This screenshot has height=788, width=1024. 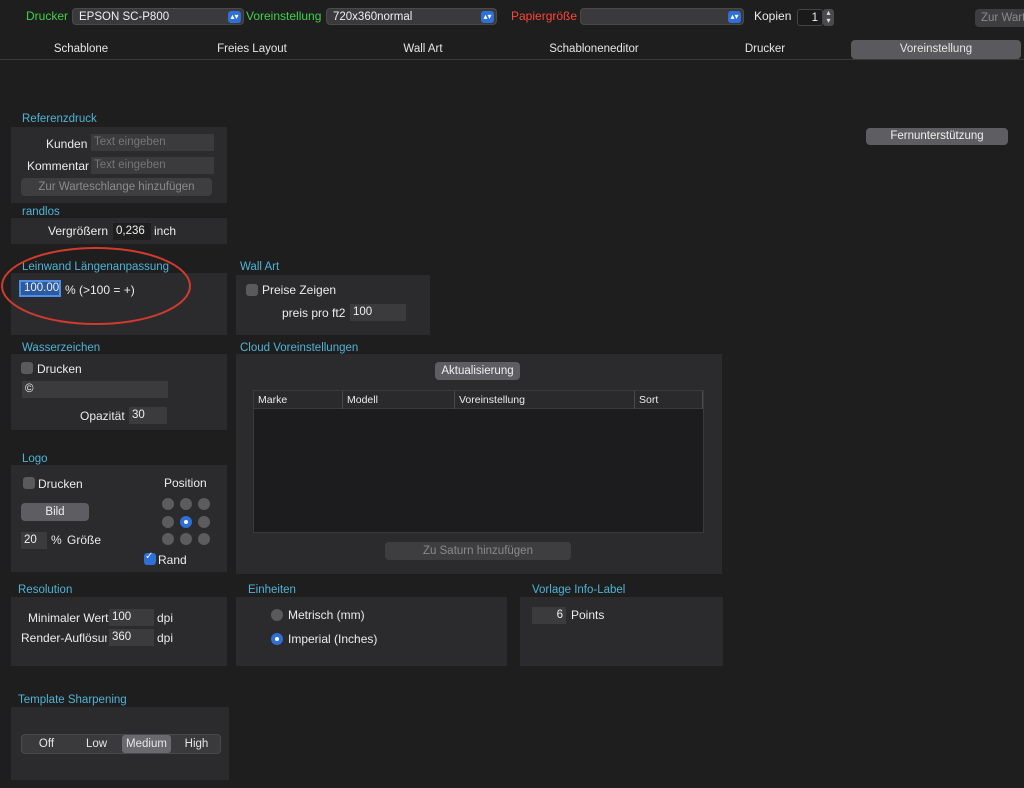 What do you see at coordinates (124, 17) in the screenshot?
I see `printer-value: EPSON SC-P800` at bounding box center [124, 17].